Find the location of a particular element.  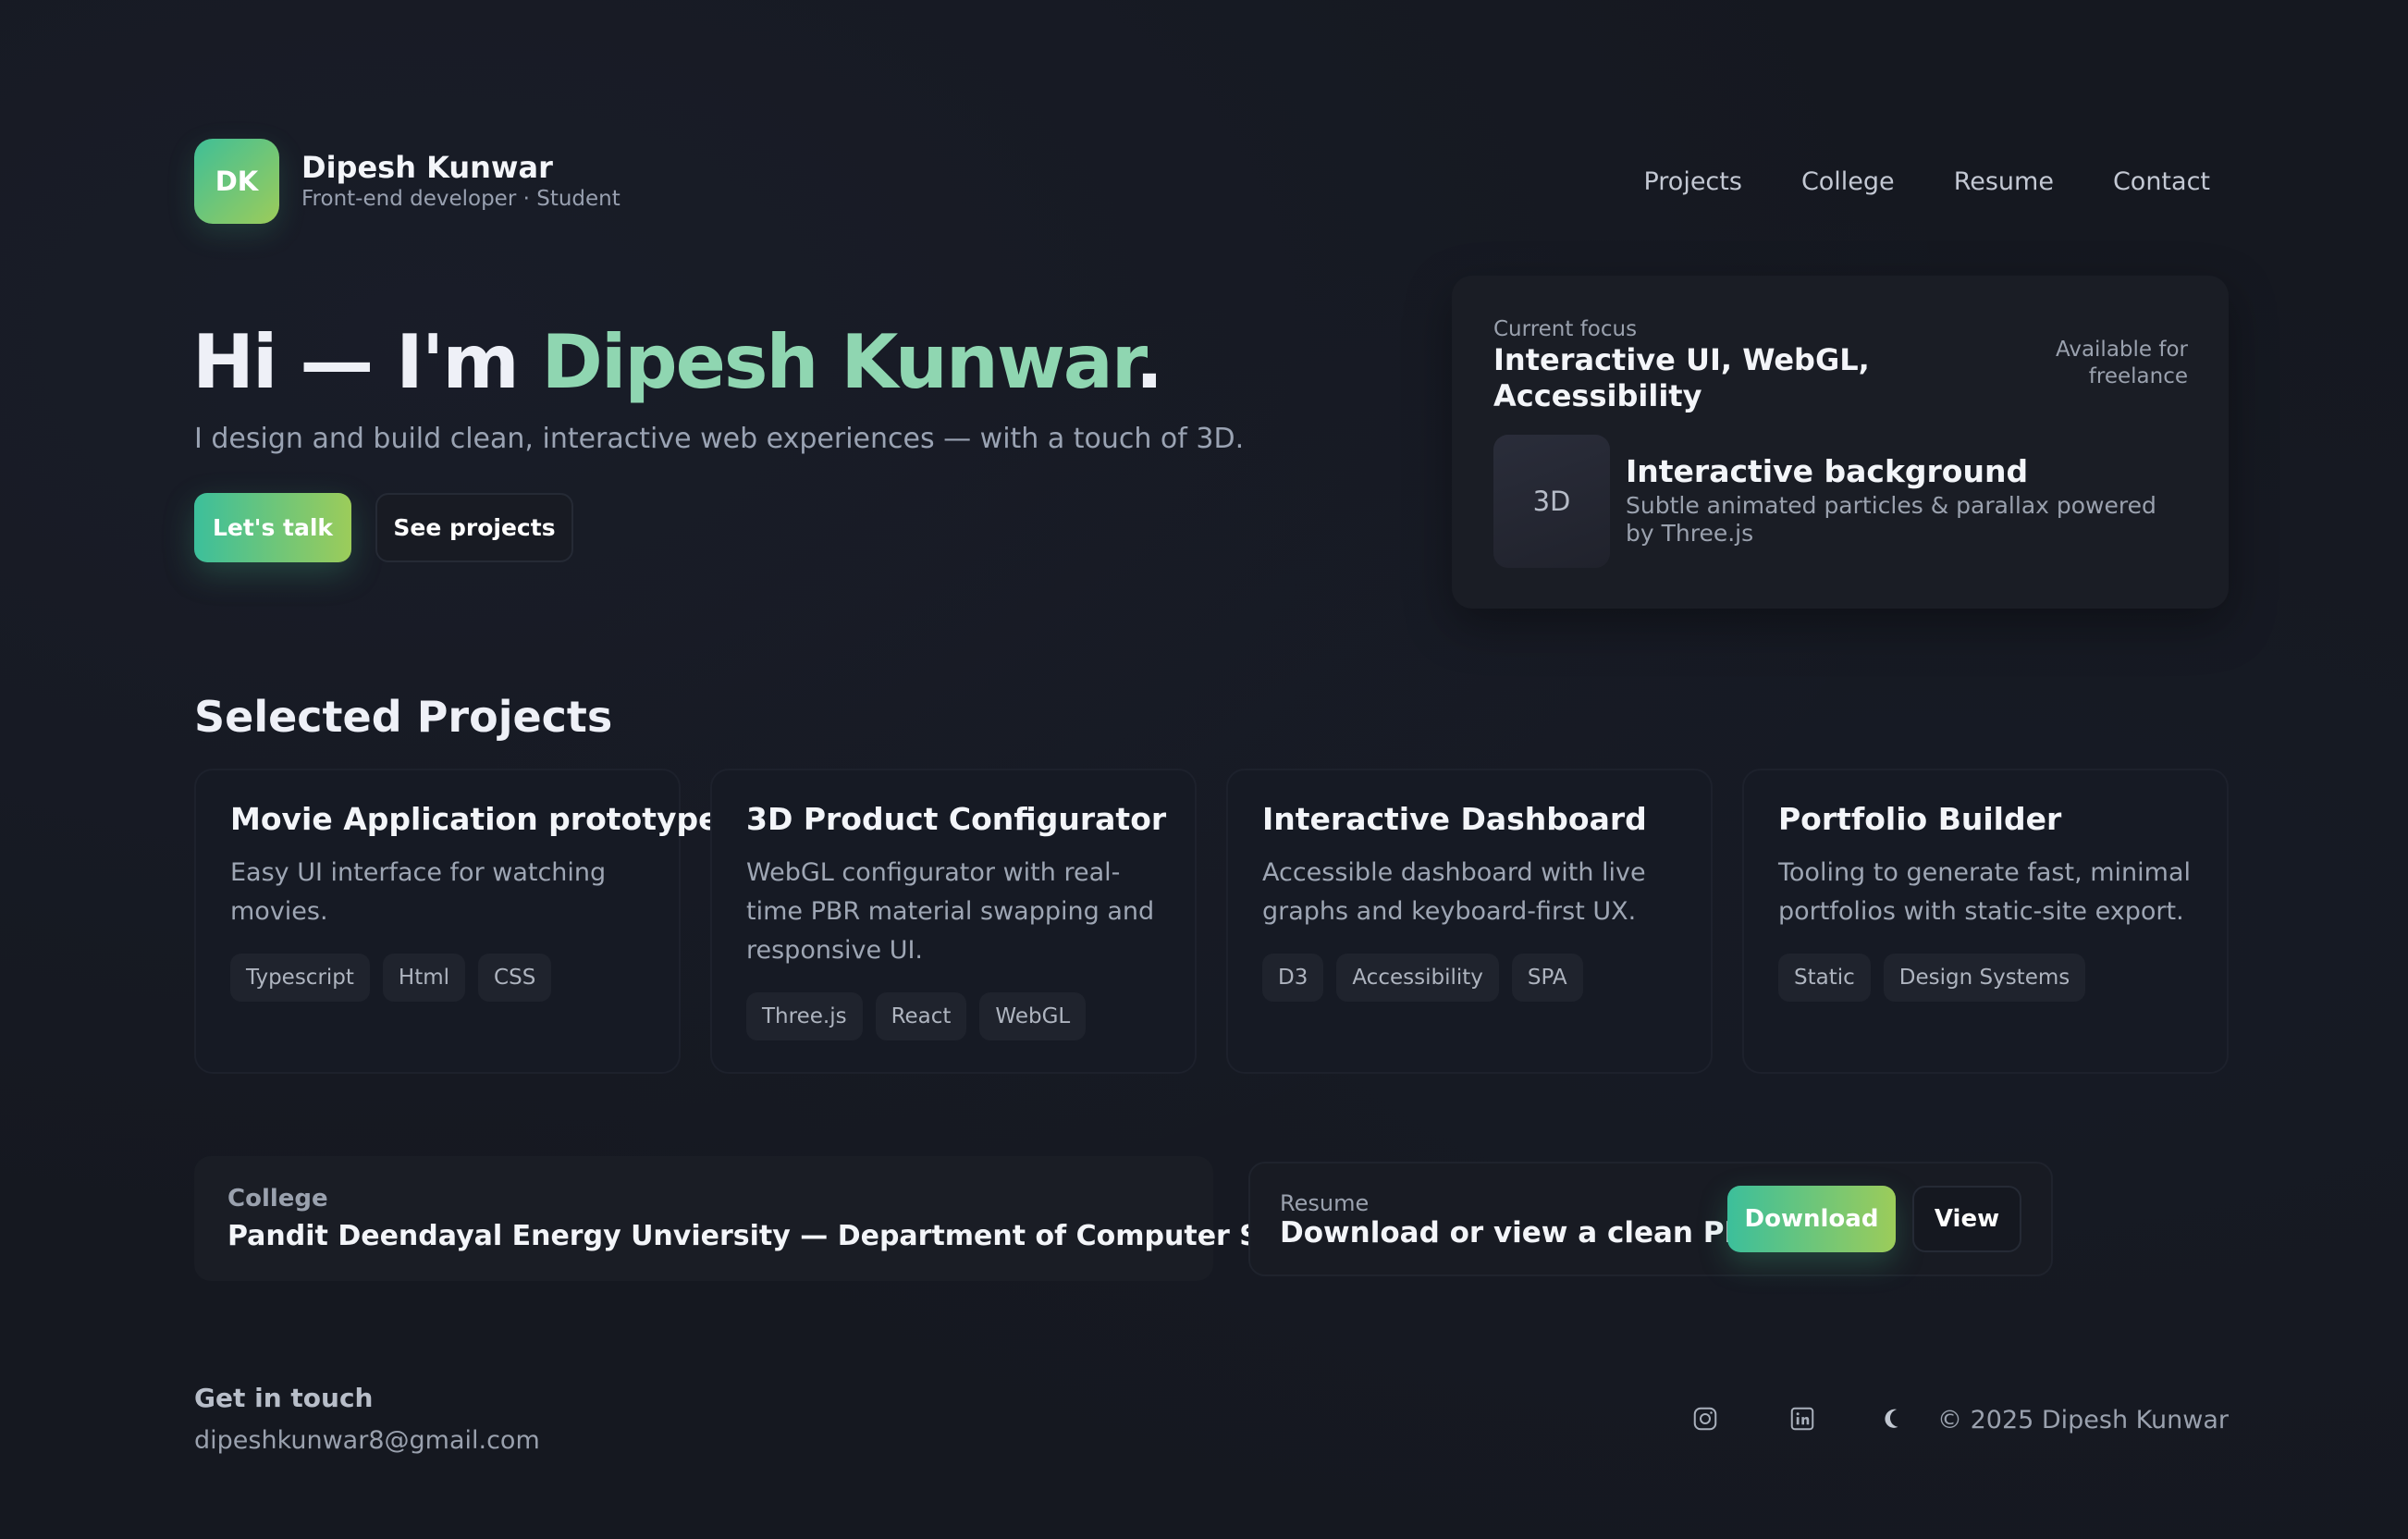

projects-heading: Selected Projects is located at coordinates (403, 717).